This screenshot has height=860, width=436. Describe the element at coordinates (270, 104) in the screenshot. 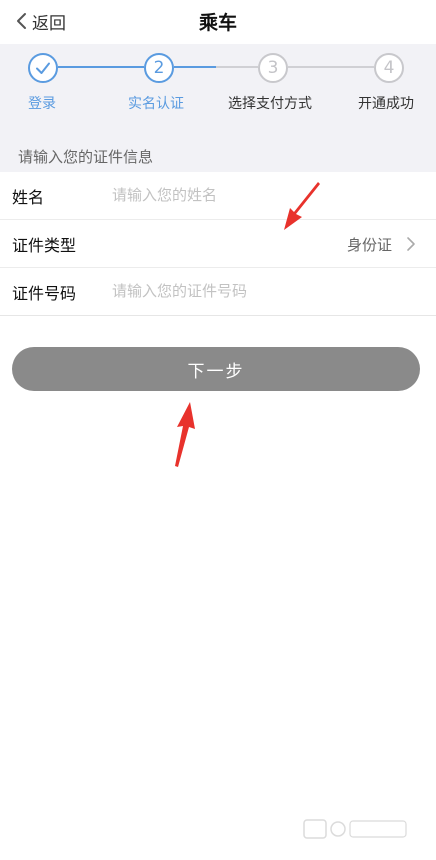

I see `step-3-label: 选择支付方式` at that location.